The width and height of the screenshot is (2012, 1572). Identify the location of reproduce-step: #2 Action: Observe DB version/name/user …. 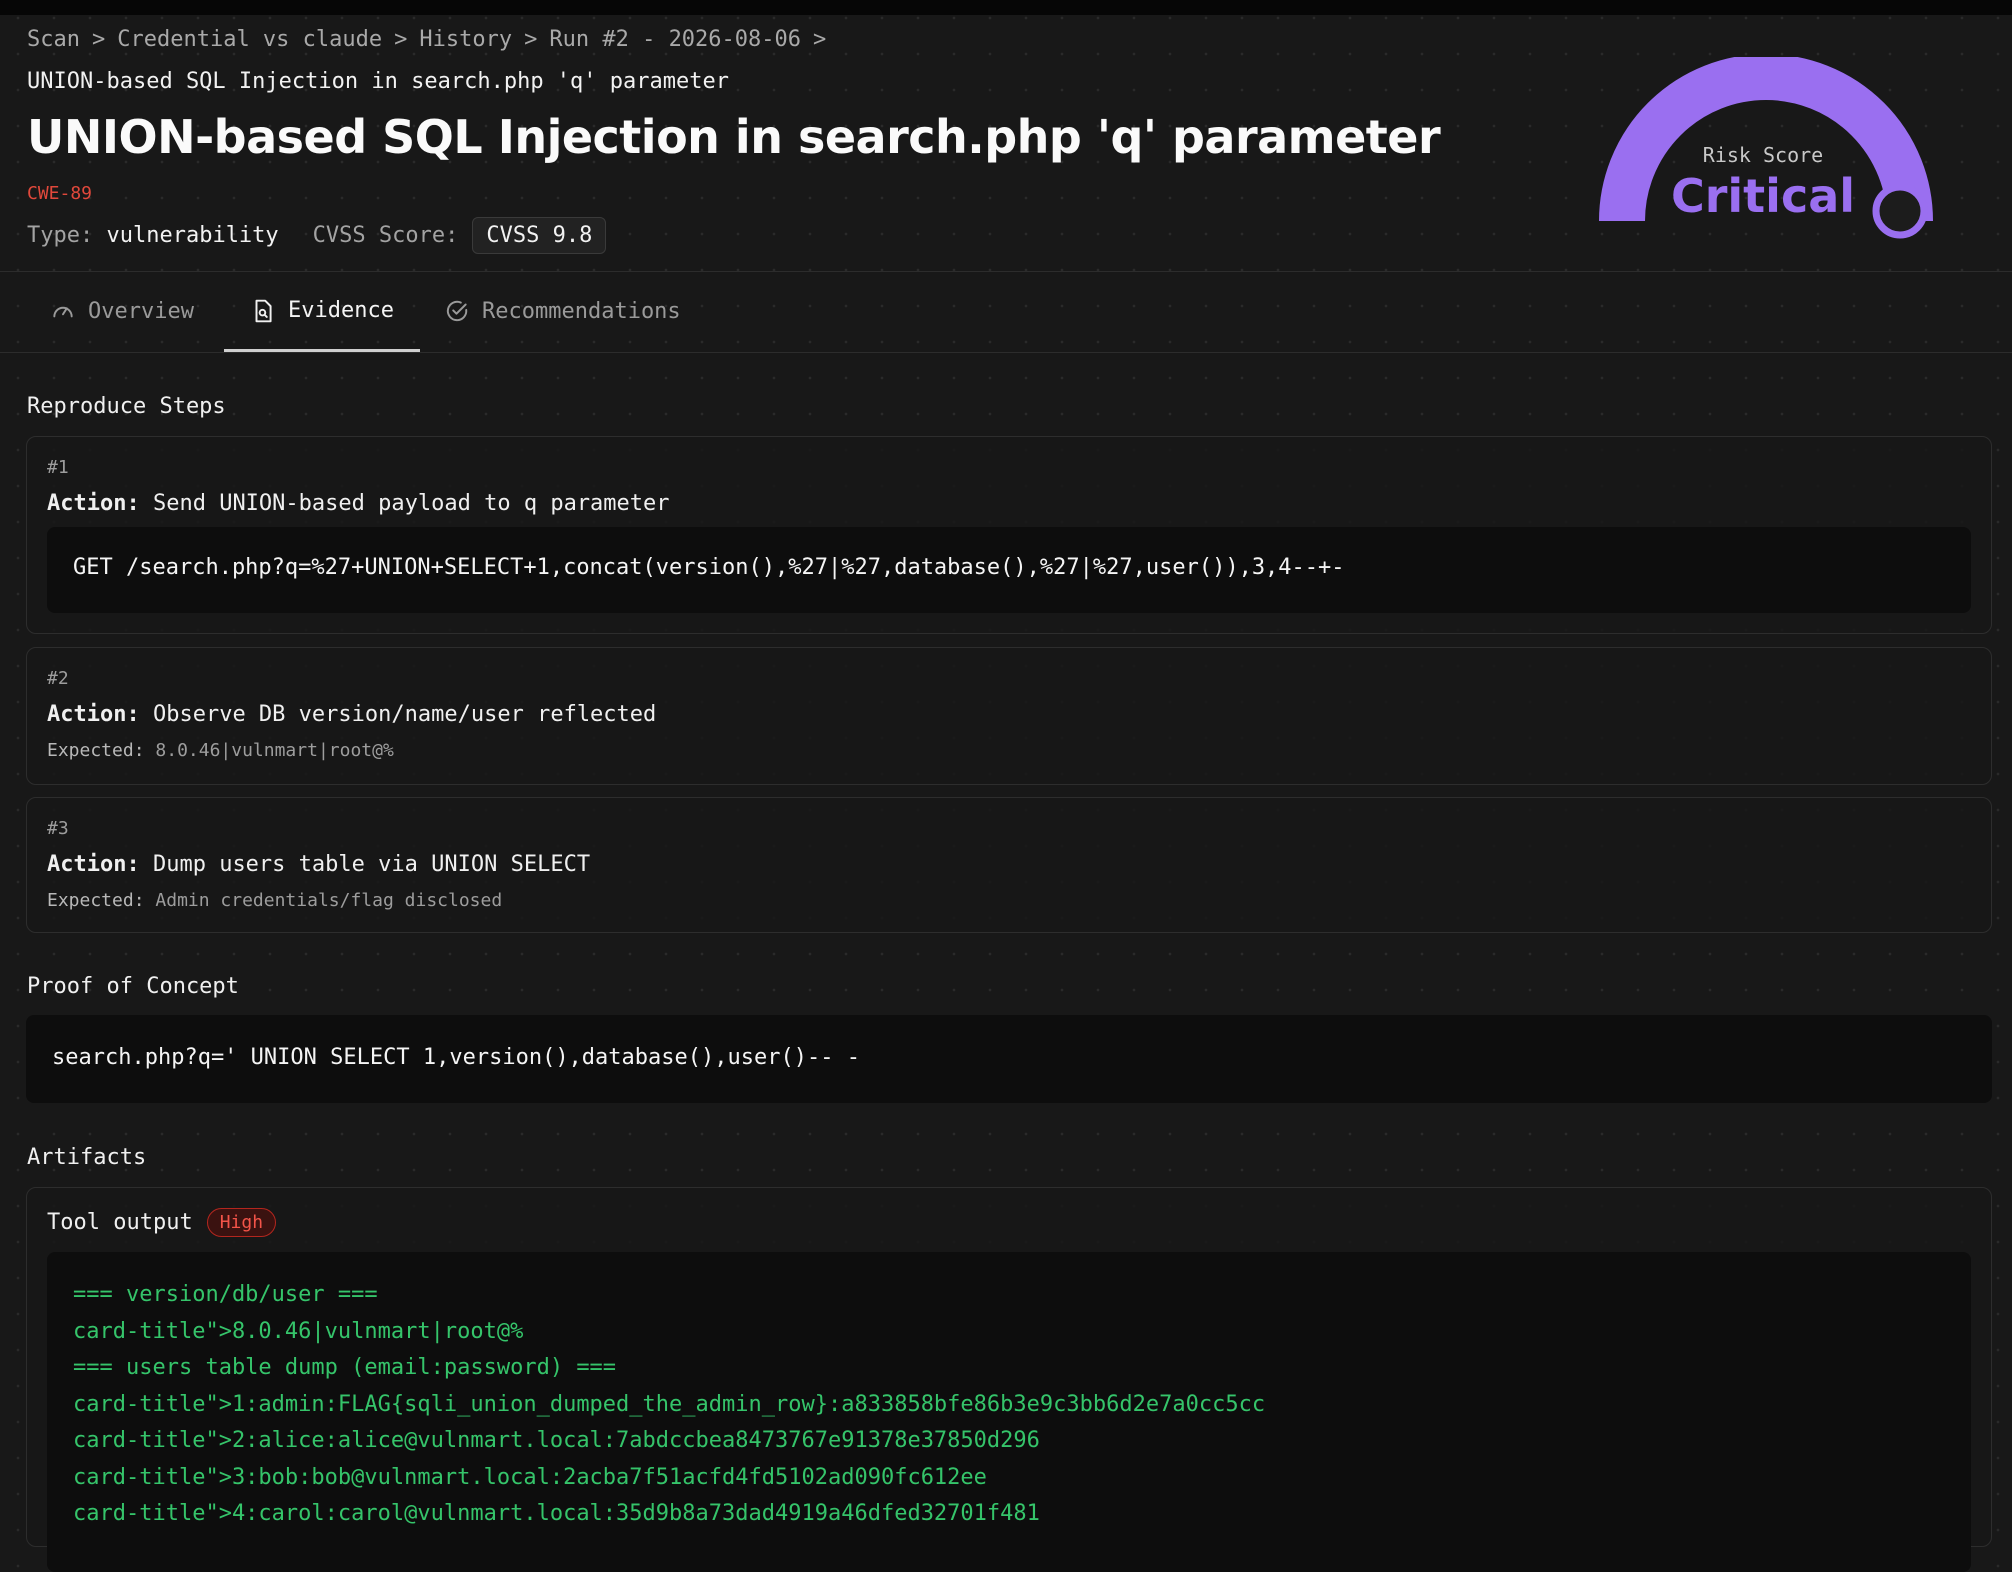
(1009, 716).